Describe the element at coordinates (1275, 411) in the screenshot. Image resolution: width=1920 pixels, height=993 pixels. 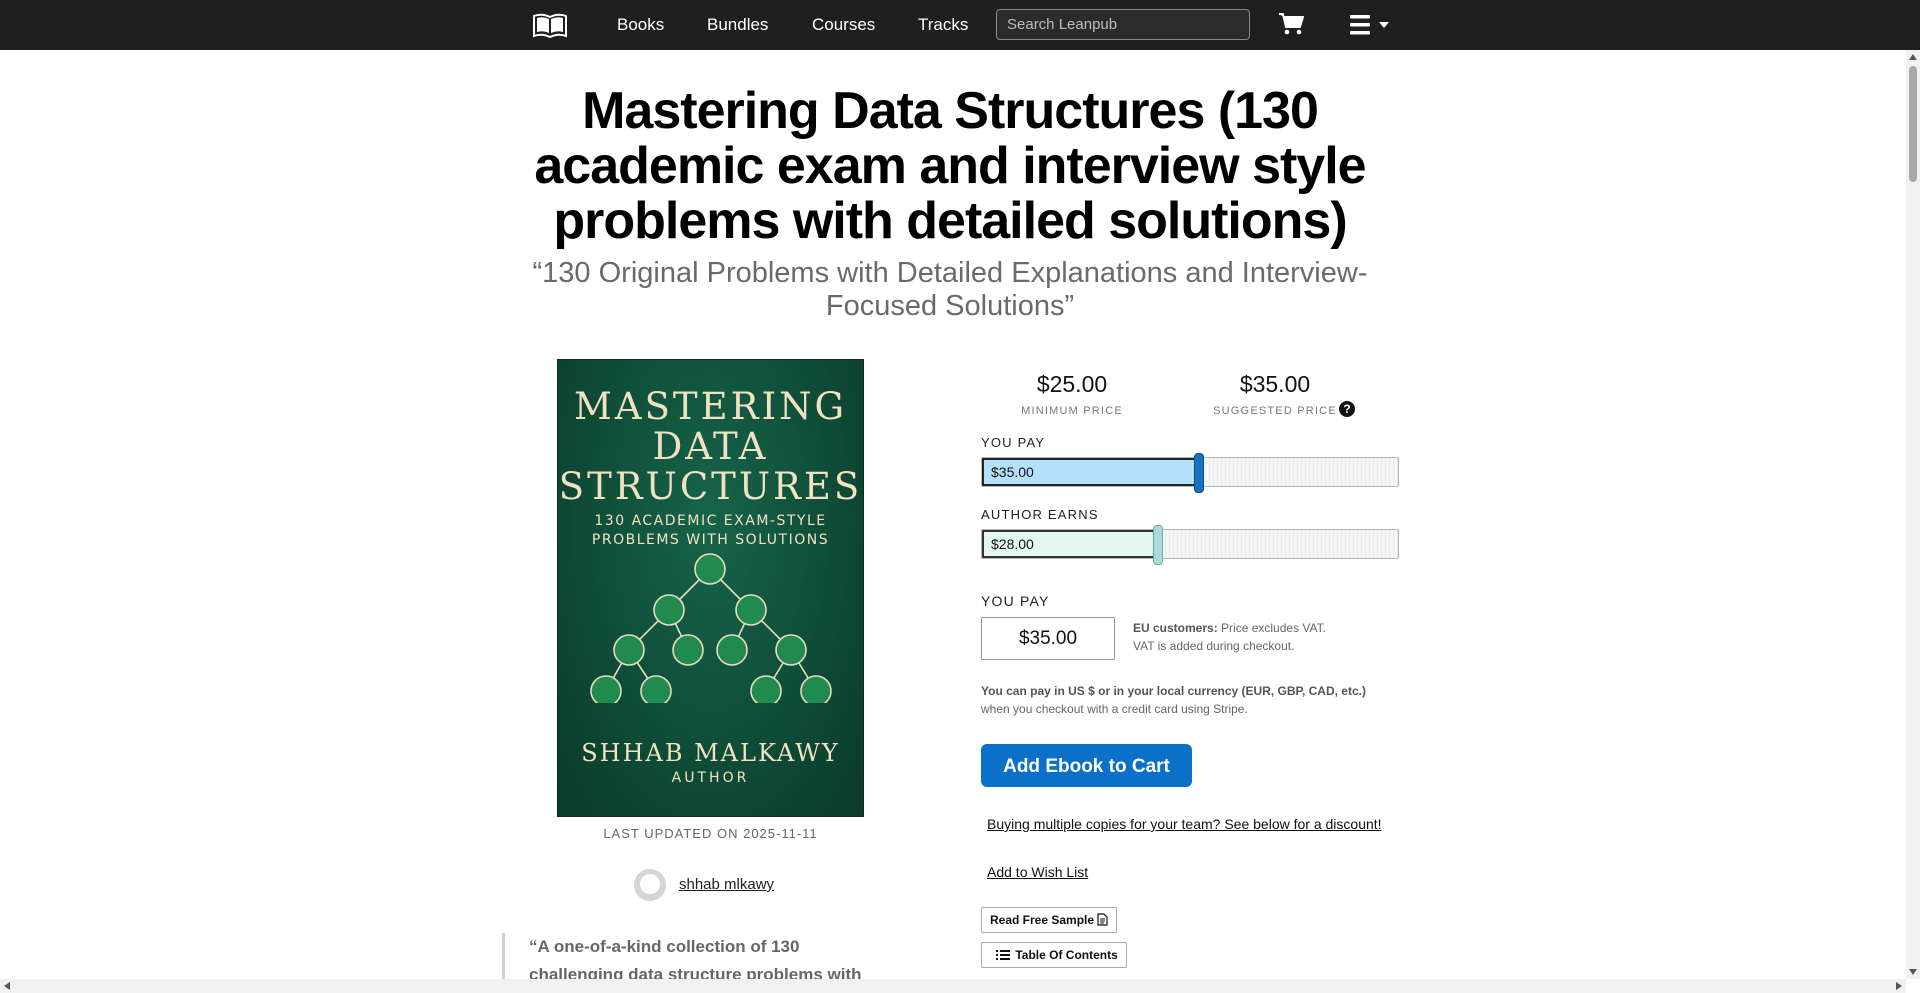
I see `suggested-price-label: SUGGESTED PRICE` at that location.